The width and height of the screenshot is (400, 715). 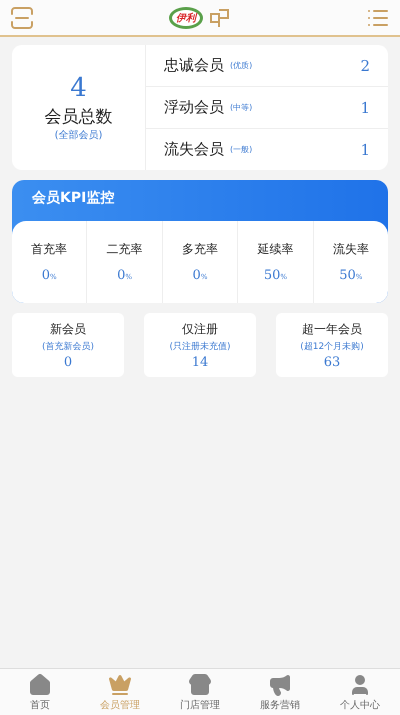 I want to click on metric-label: 延续率, so click(x=275, y=249).